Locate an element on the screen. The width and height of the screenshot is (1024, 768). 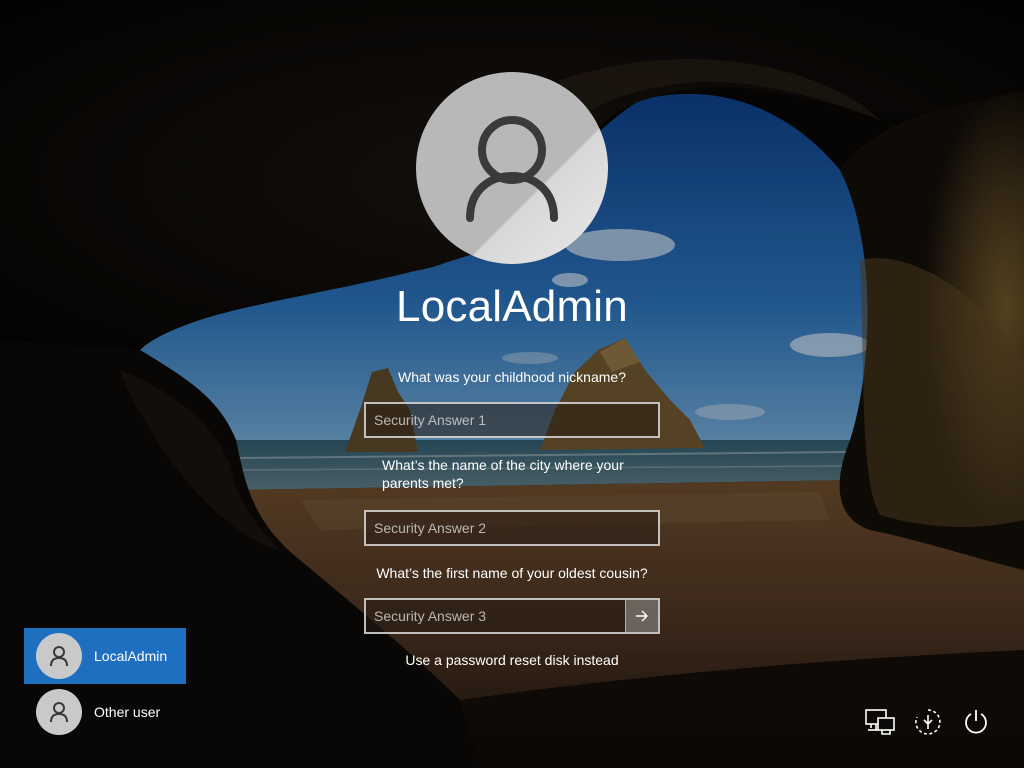
user-tile-other-user: Other user is located at coordinates (105, 712).